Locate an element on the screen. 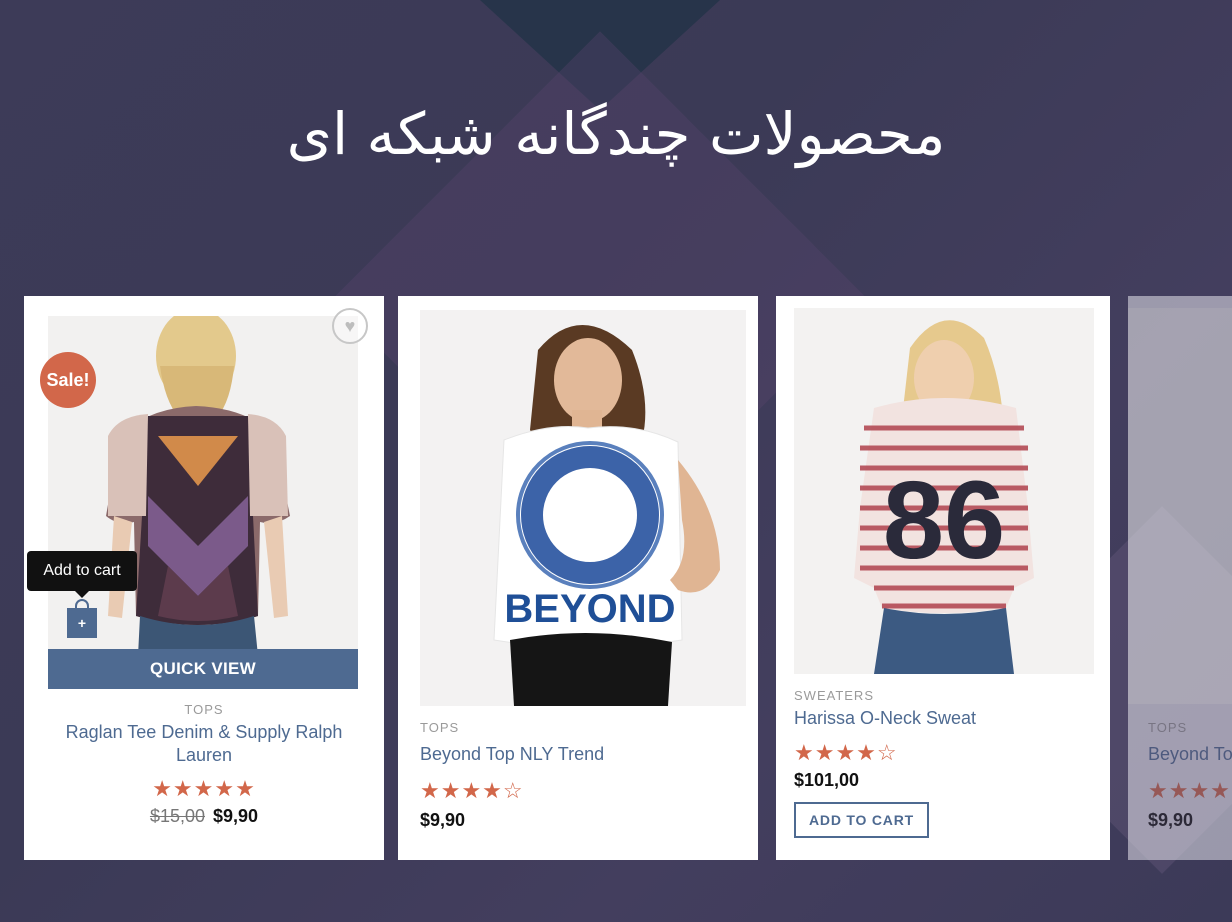 Image resolution: width=1232 pixels, height=922 pixels. sale-badge: Sale! is located at coordinates (68, 380).